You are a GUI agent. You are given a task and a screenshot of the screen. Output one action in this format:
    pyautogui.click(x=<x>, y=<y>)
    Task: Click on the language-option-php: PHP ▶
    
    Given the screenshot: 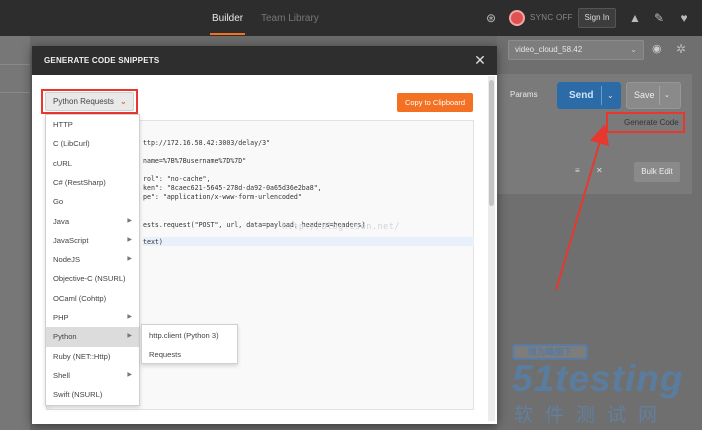 What is the action you would take?
    pyautogui.click(x=92, y=317)
    